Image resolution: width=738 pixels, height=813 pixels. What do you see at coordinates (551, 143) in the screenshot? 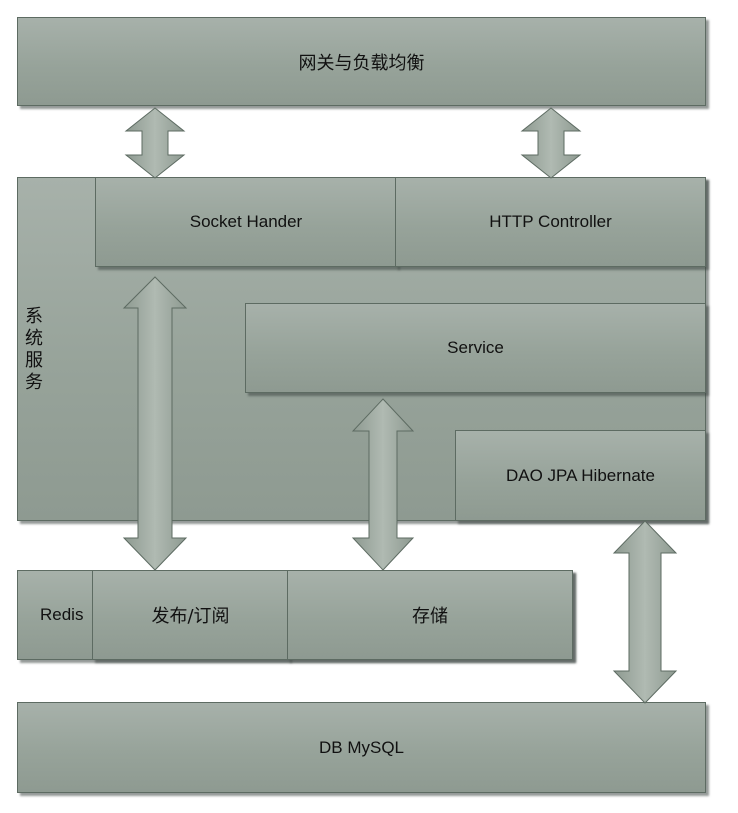
I see `arrow-gateway-http` at bounding box center [551, 143].